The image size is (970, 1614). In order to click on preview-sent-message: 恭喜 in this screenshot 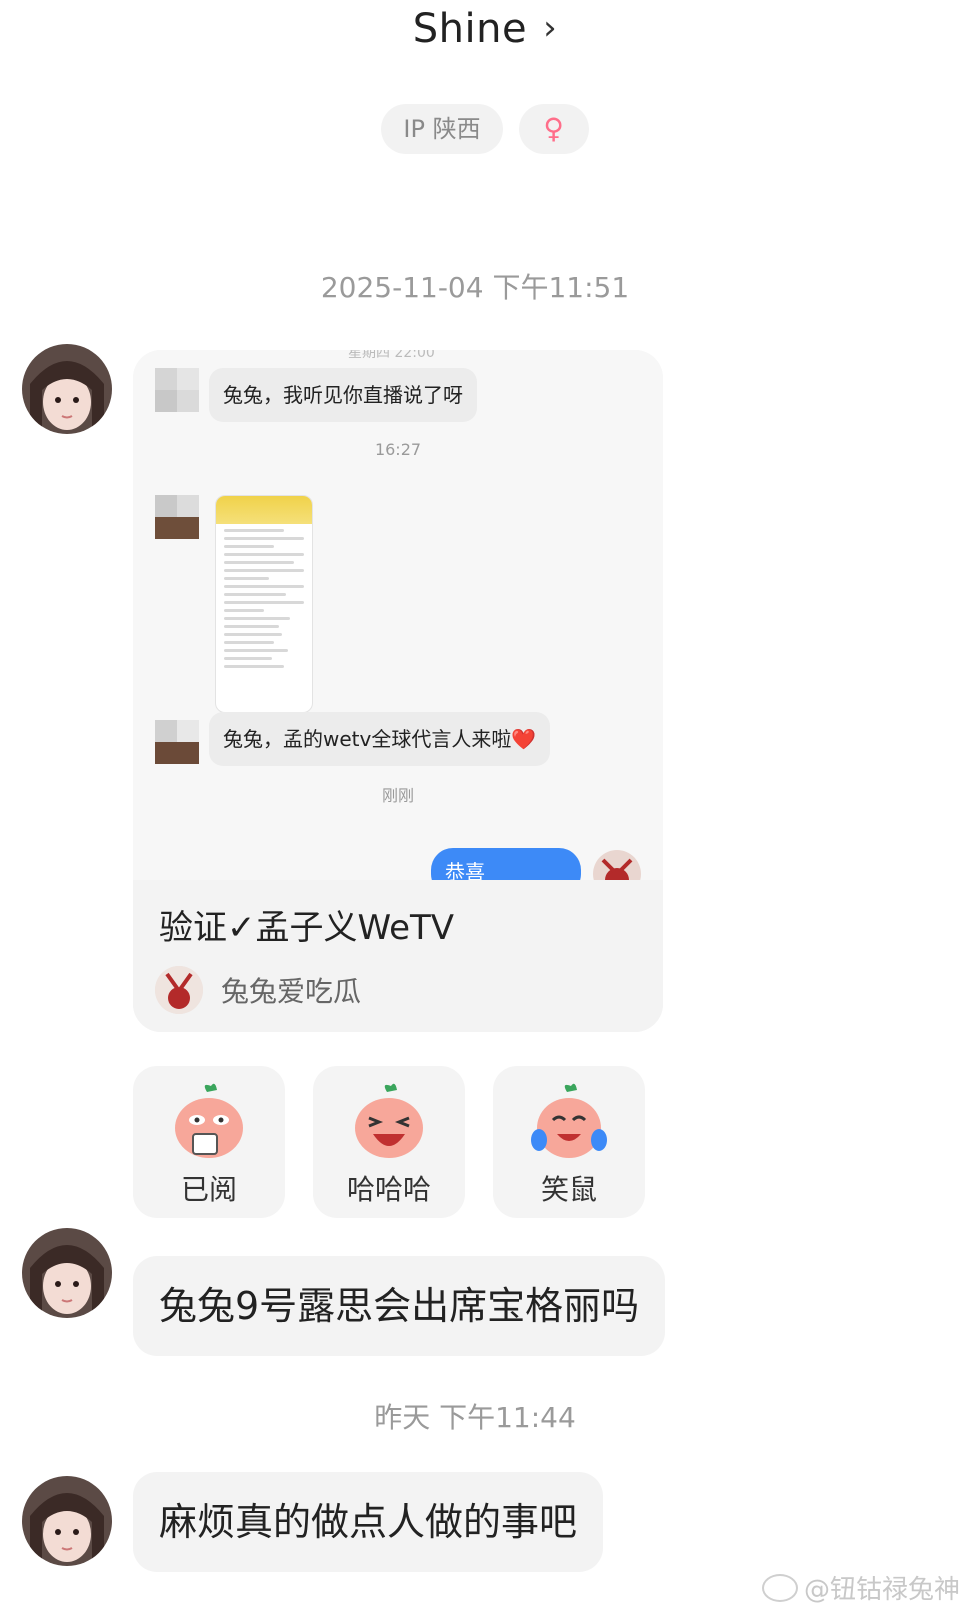, I will do `click(506, 864)`.